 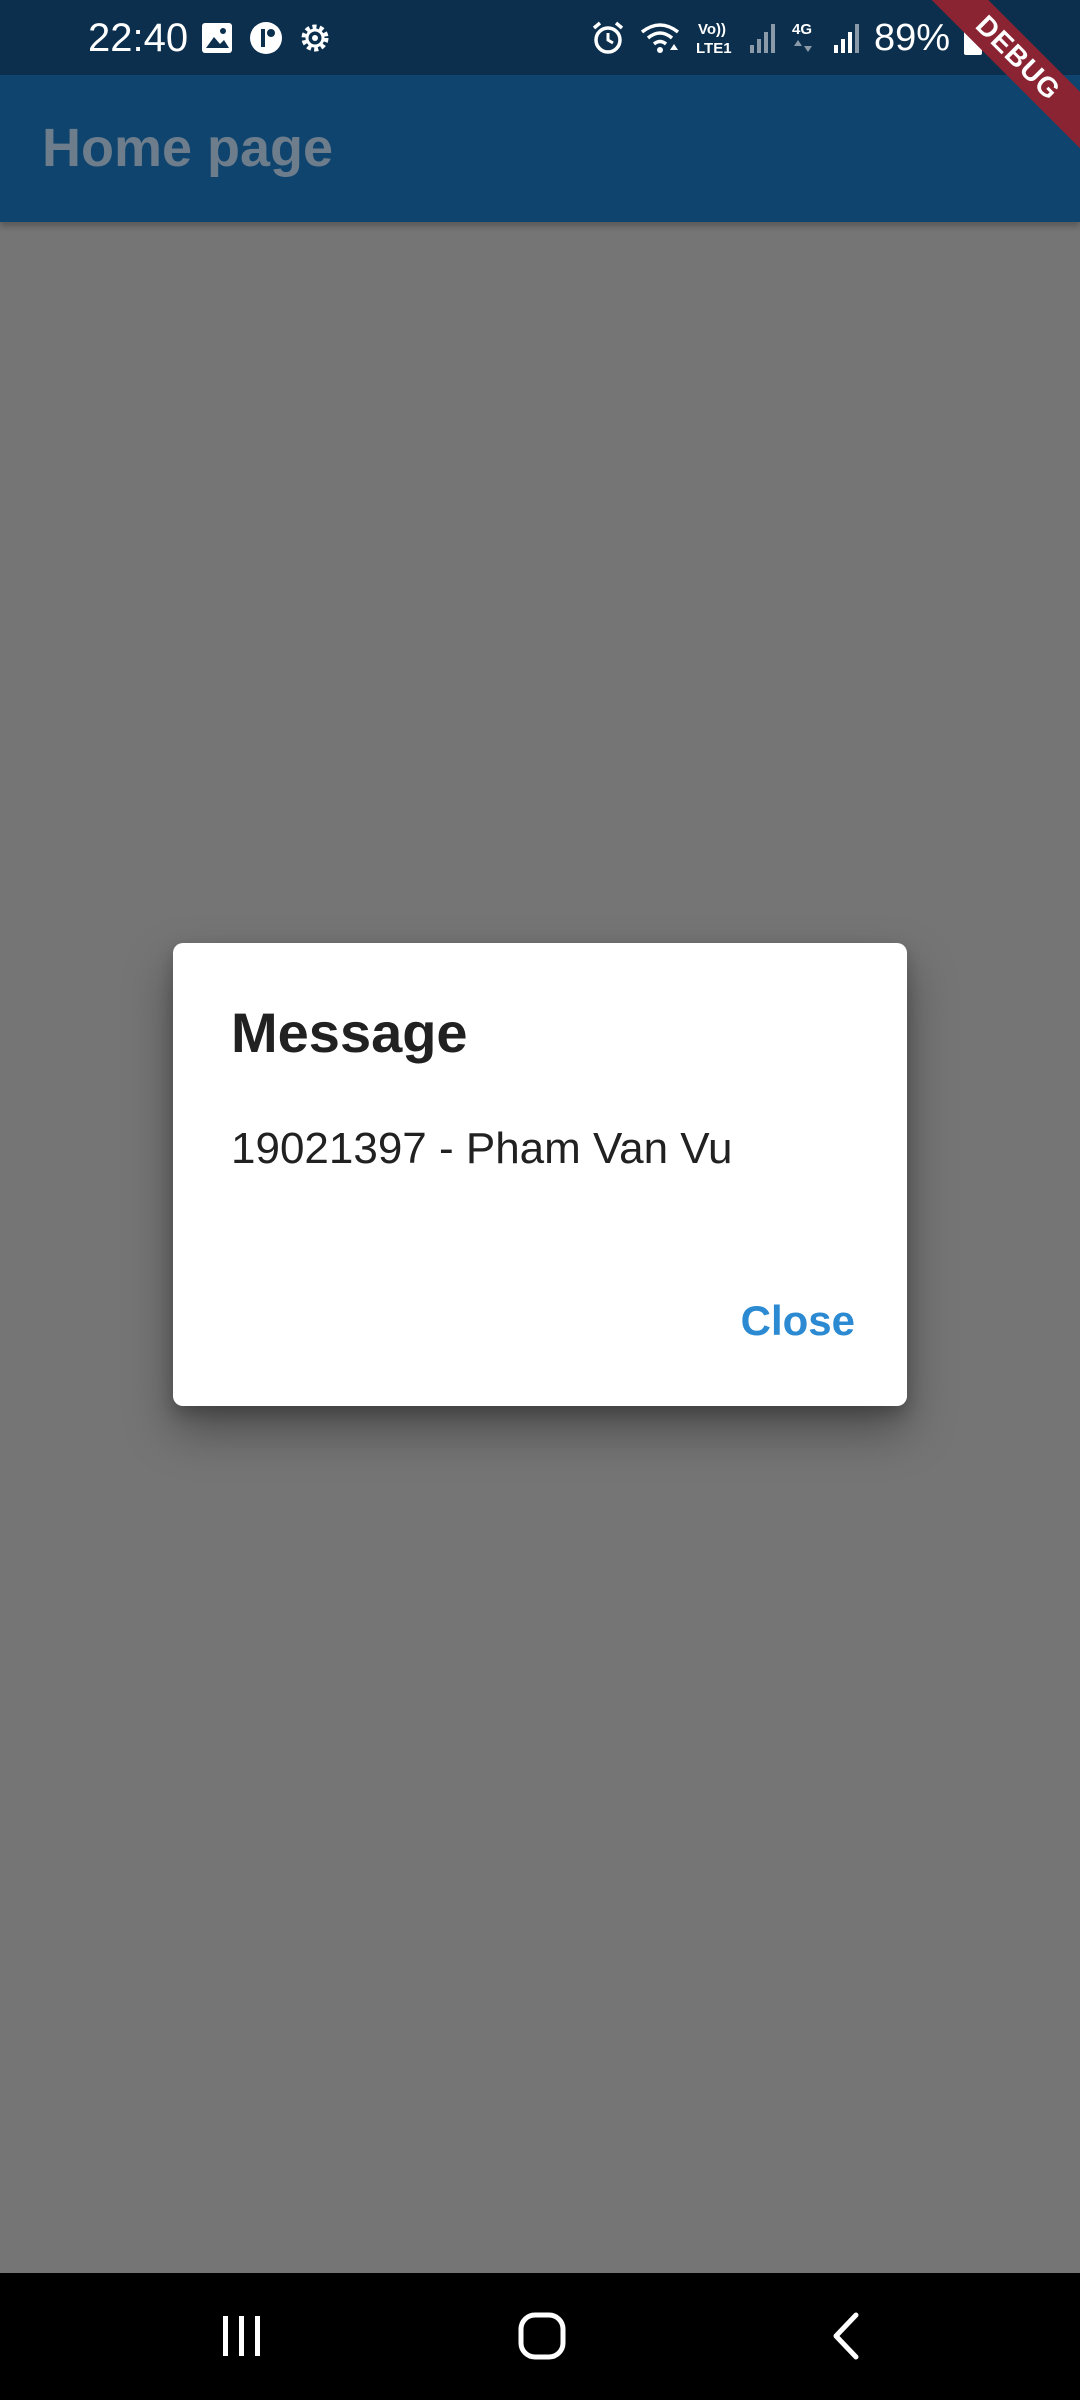 I want to click on recent-apps-icon, so click(x=242, y=2336).